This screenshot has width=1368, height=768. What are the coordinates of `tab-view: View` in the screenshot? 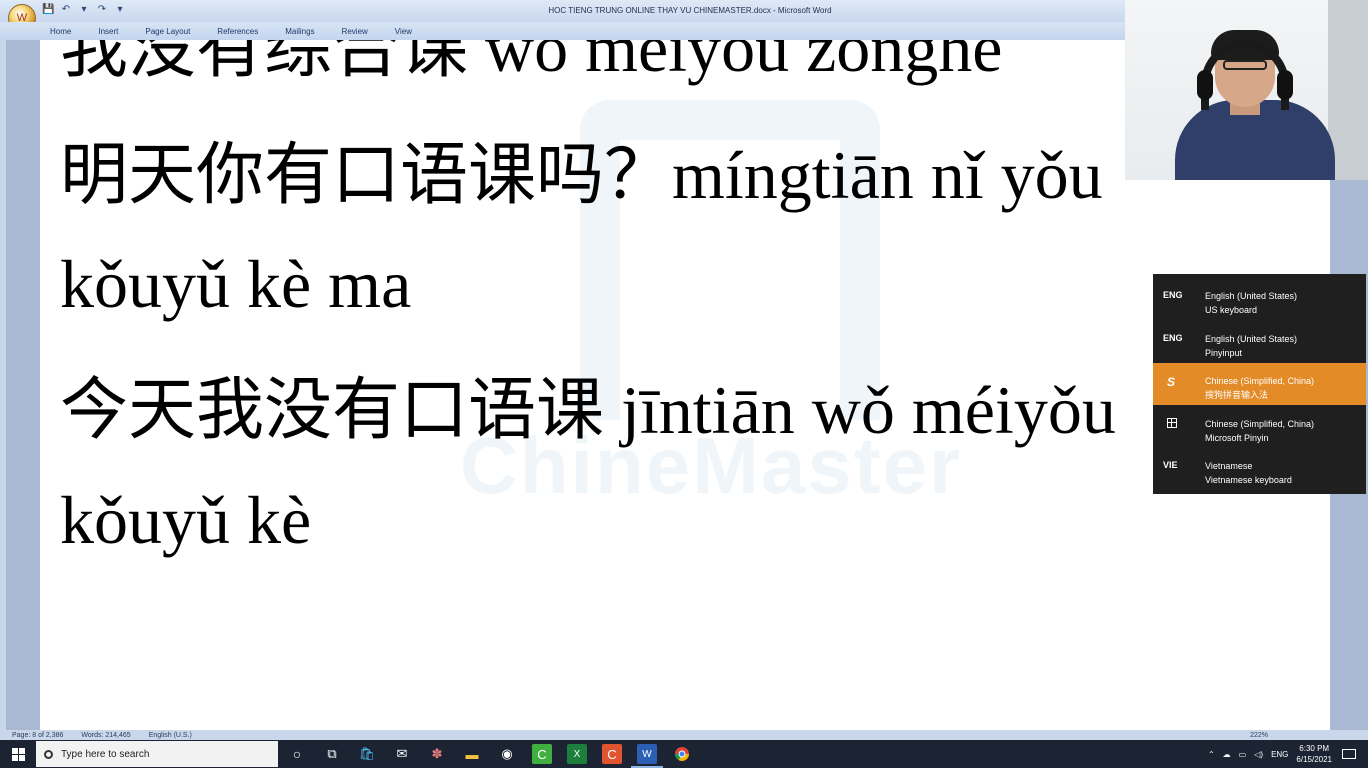 It's located at (403, 31).